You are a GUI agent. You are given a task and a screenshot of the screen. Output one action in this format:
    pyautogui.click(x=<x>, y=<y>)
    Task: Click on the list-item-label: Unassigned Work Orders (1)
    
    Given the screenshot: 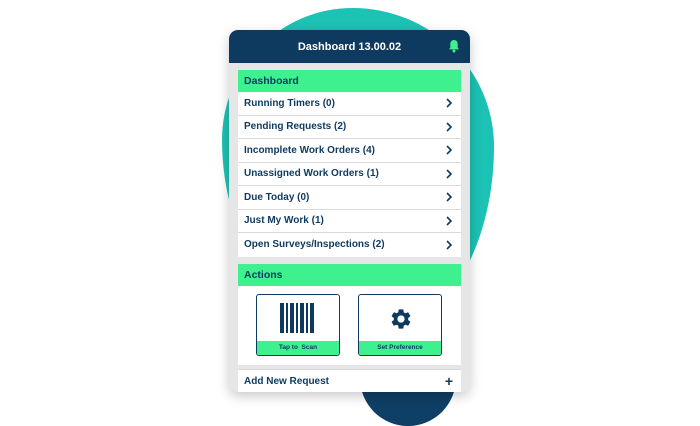 What is the action you would take?
    pyautogui.click(x=311, y=174)
    